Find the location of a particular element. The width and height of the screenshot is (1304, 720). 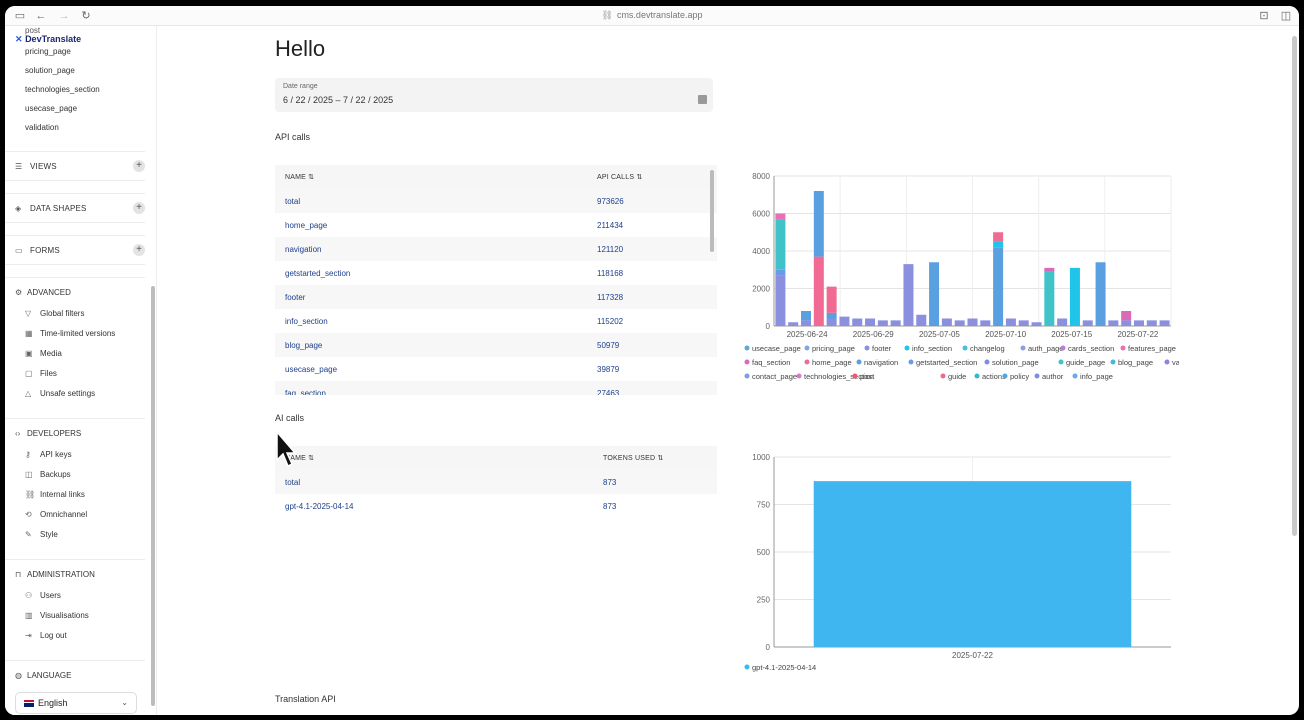

split-view-icon: ◫ is located at coordinates (1286, 16).